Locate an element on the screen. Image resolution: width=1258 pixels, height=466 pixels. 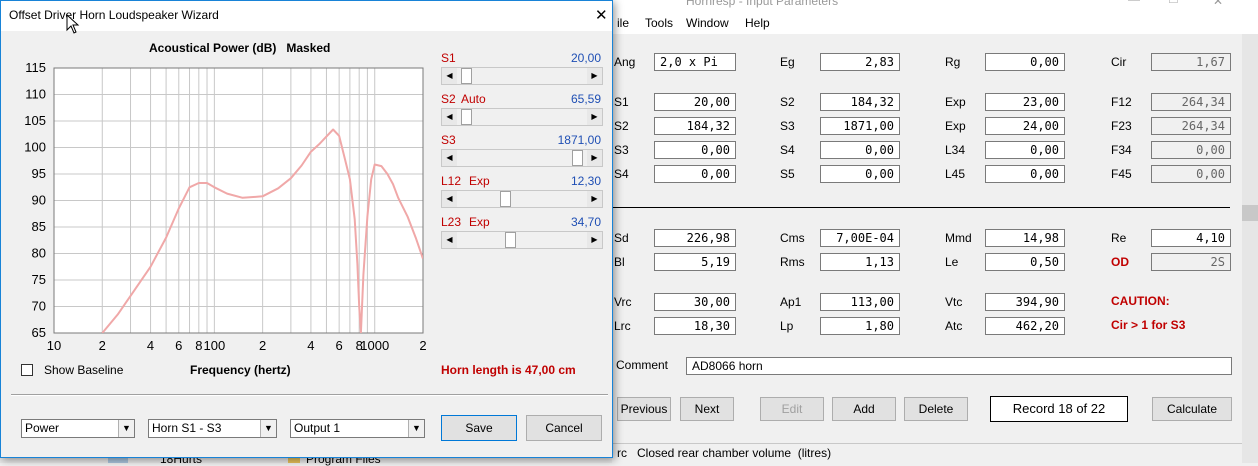
param-field-exp: 23,00 is located at coordinates (1025, 102).